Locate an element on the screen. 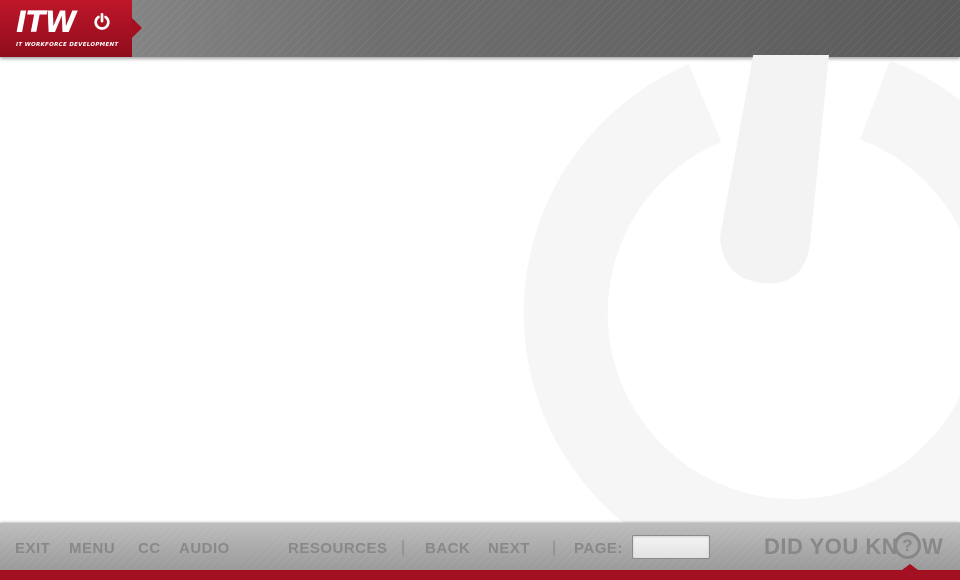 This screenshot has height=580, width=960. logo-text: ITW is located at coordinates (46, 22).